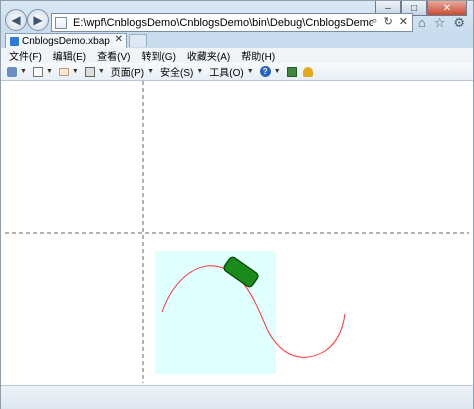 The height and width of the screenshot is (409, 474). Describe the element at coordinates (215, 312) in the screenshot. I see `animation-panel` at that location.